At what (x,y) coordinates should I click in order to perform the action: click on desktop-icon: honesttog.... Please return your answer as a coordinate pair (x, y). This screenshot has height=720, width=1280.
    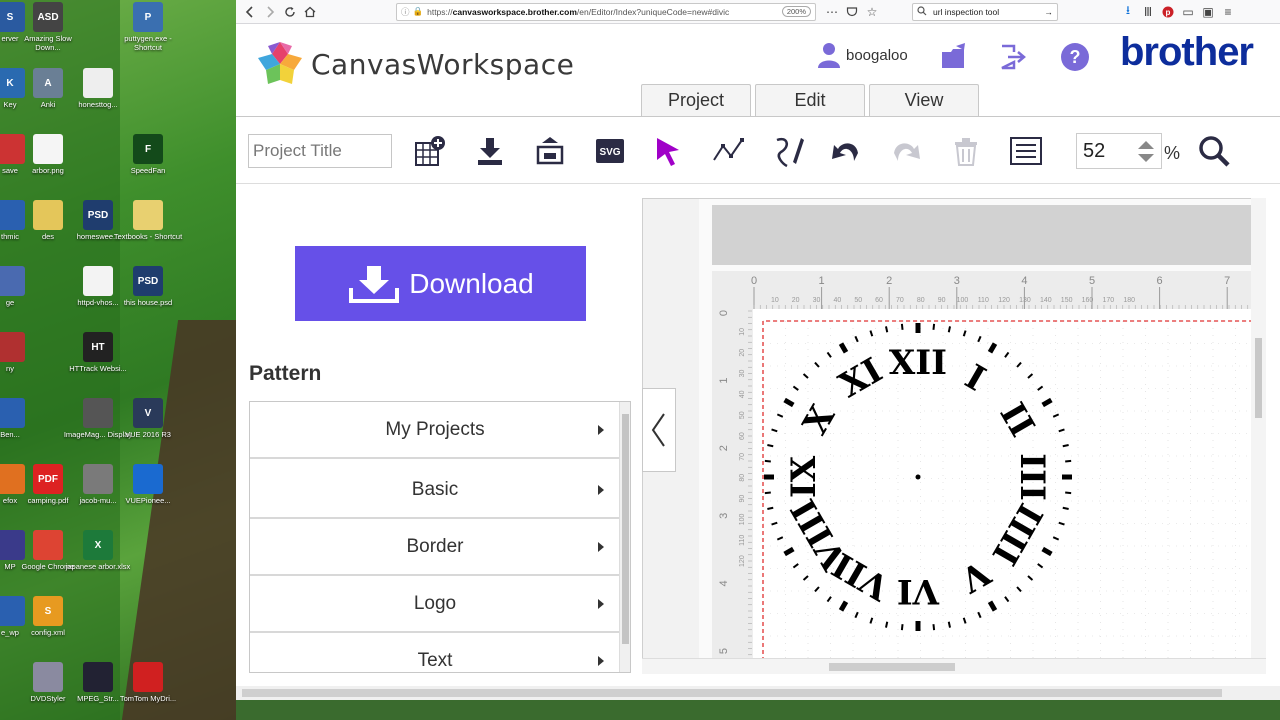
    Looking at the image, I should click on (98, 88).